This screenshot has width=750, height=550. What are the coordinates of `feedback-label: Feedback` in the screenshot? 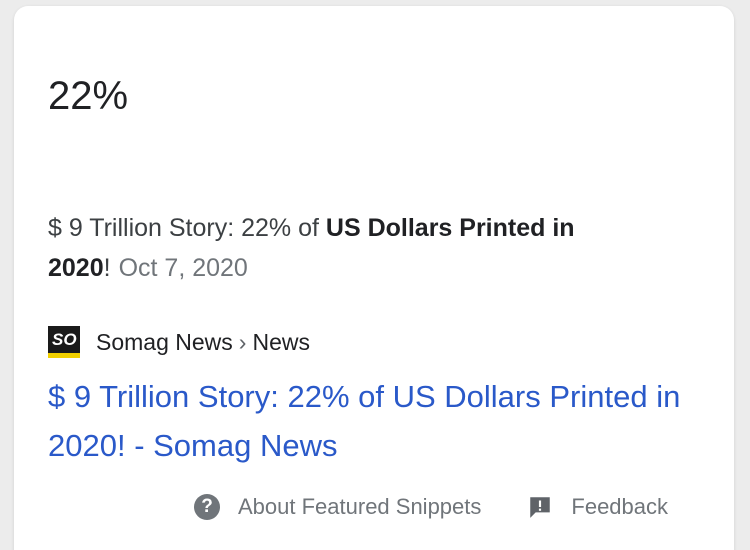 It's located at (620, 506).